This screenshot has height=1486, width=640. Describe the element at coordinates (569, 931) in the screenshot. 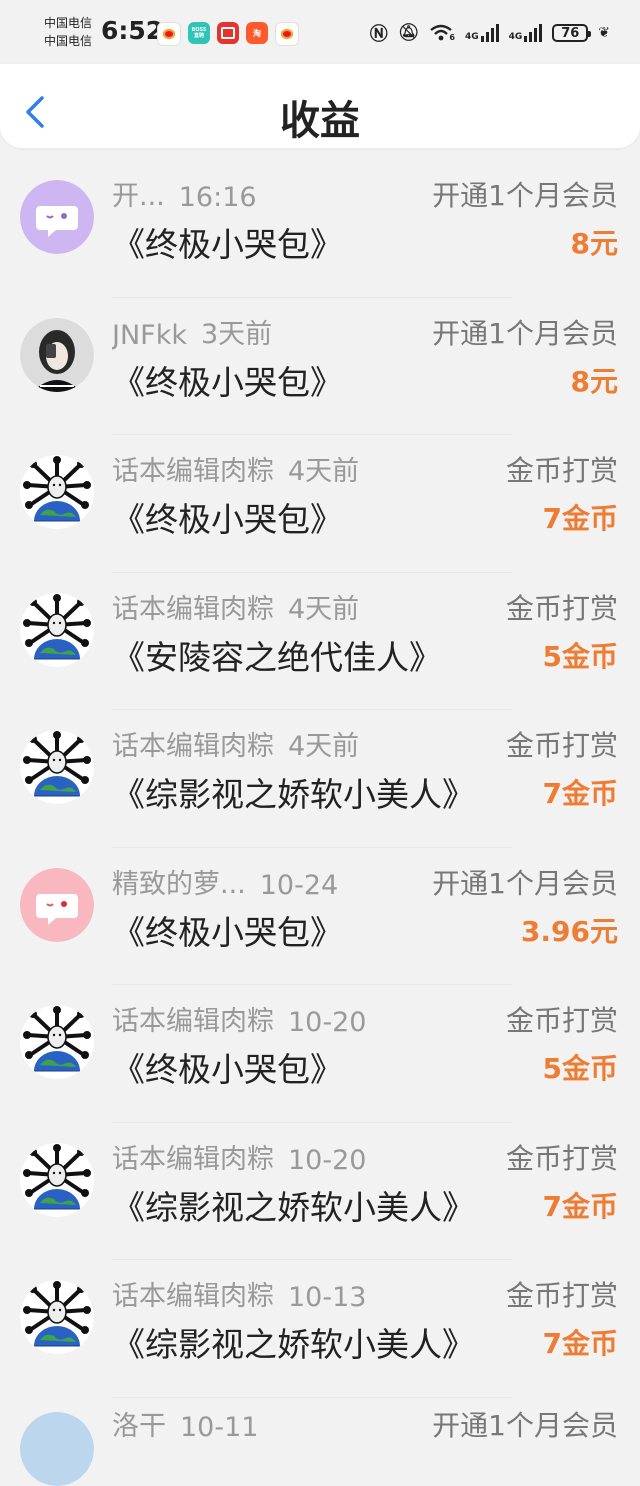

I see `record-amount: 3.96元` at that location.